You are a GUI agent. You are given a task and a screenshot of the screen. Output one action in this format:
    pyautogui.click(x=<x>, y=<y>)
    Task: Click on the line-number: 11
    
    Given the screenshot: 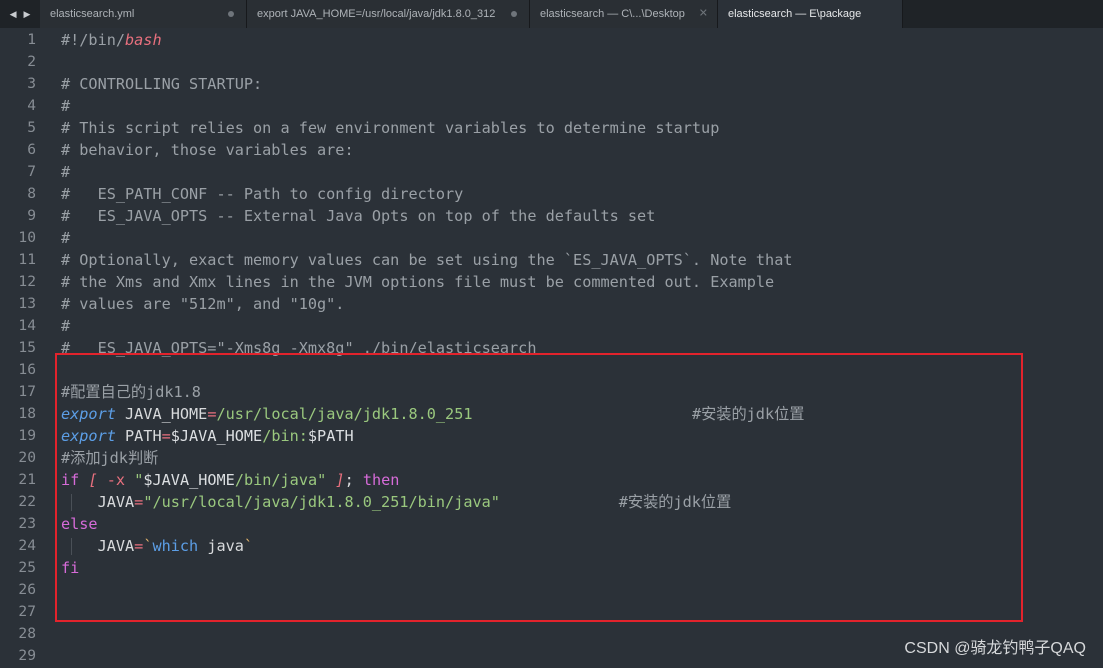 What is the action you would take?
    pyautogui.click(x=27, y=259)
    